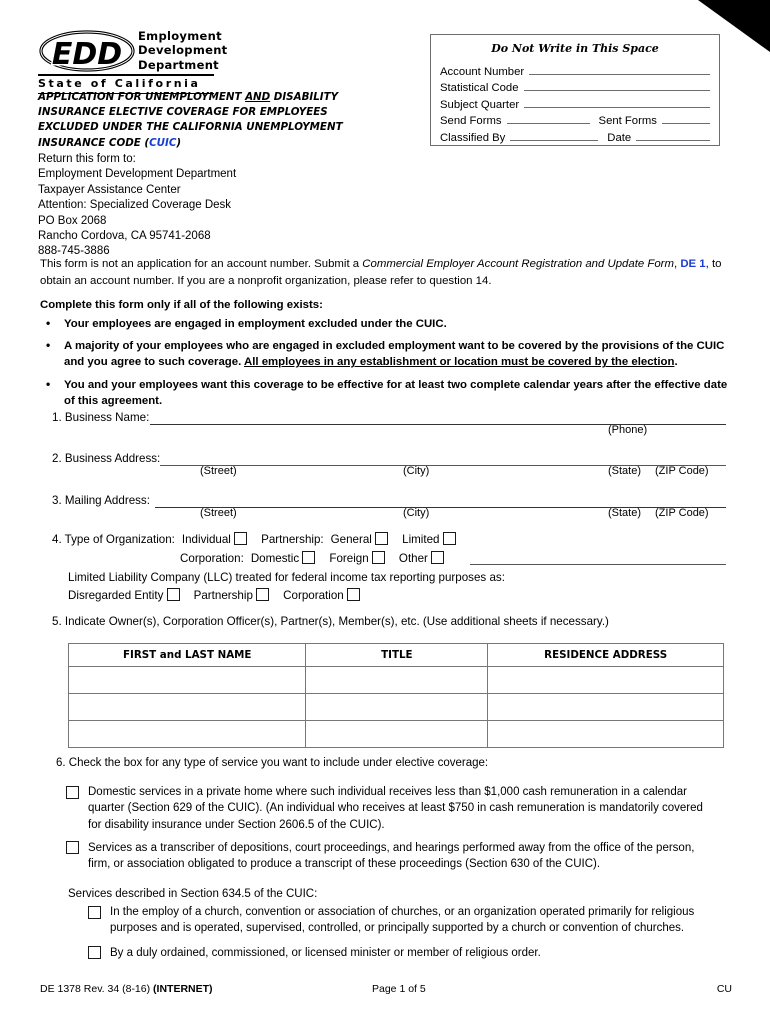 Image resolution: width=770 pixels, height=1024 pixels. Describe the element at coordinates (87, 54) in the screenshot. I see `svg-text: EDD` at that location.